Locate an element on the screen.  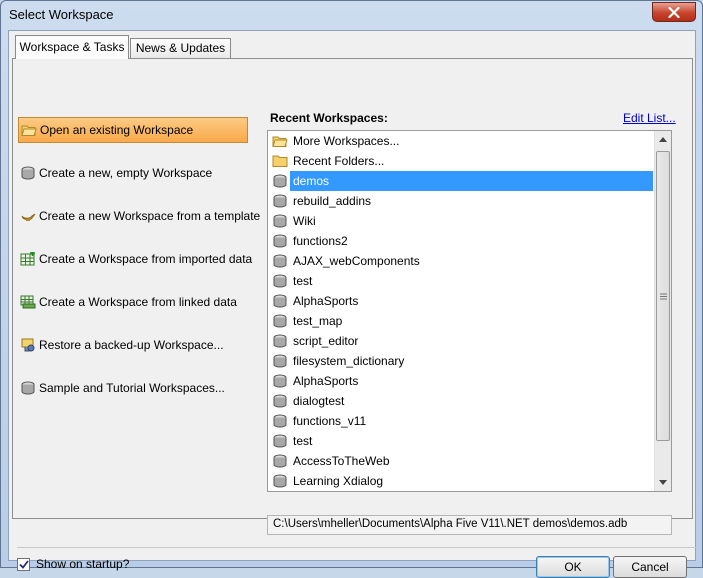
chevron-down-icon is located at coordinates (663, 482).